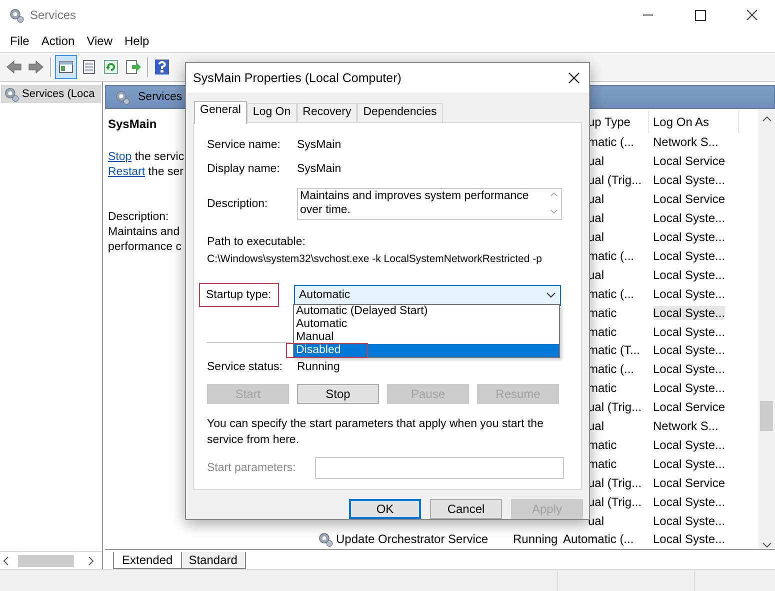  What do you see at coordinates (146, 157) in the screenshot?
I see `action-text: Stop the servic` at bounding box center [146, 157].